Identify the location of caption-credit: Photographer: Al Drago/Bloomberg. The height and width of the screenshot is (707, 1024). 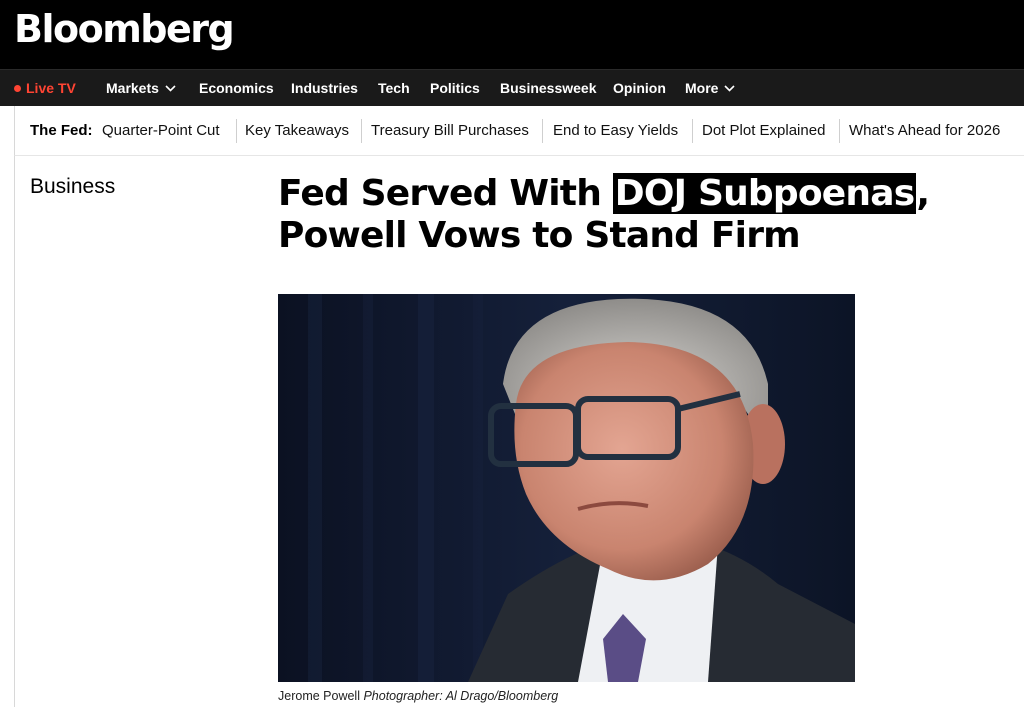
(461, 696).